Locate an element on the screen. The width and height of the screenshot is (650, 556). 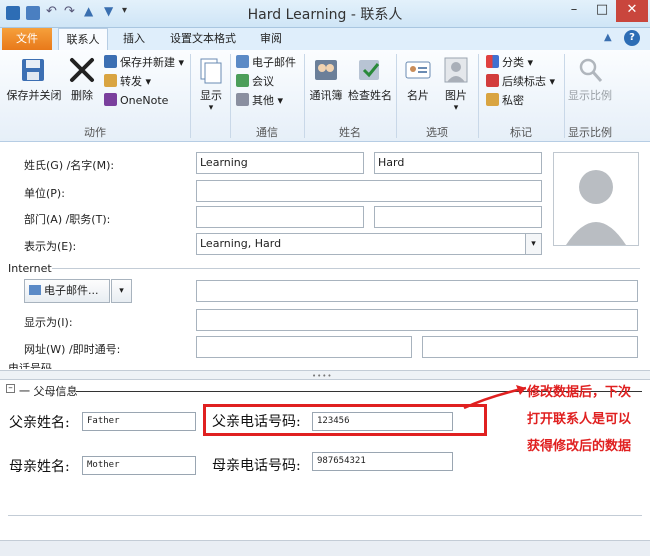
check-names-button: 检查姓名 is located at coordinates (370, 79).